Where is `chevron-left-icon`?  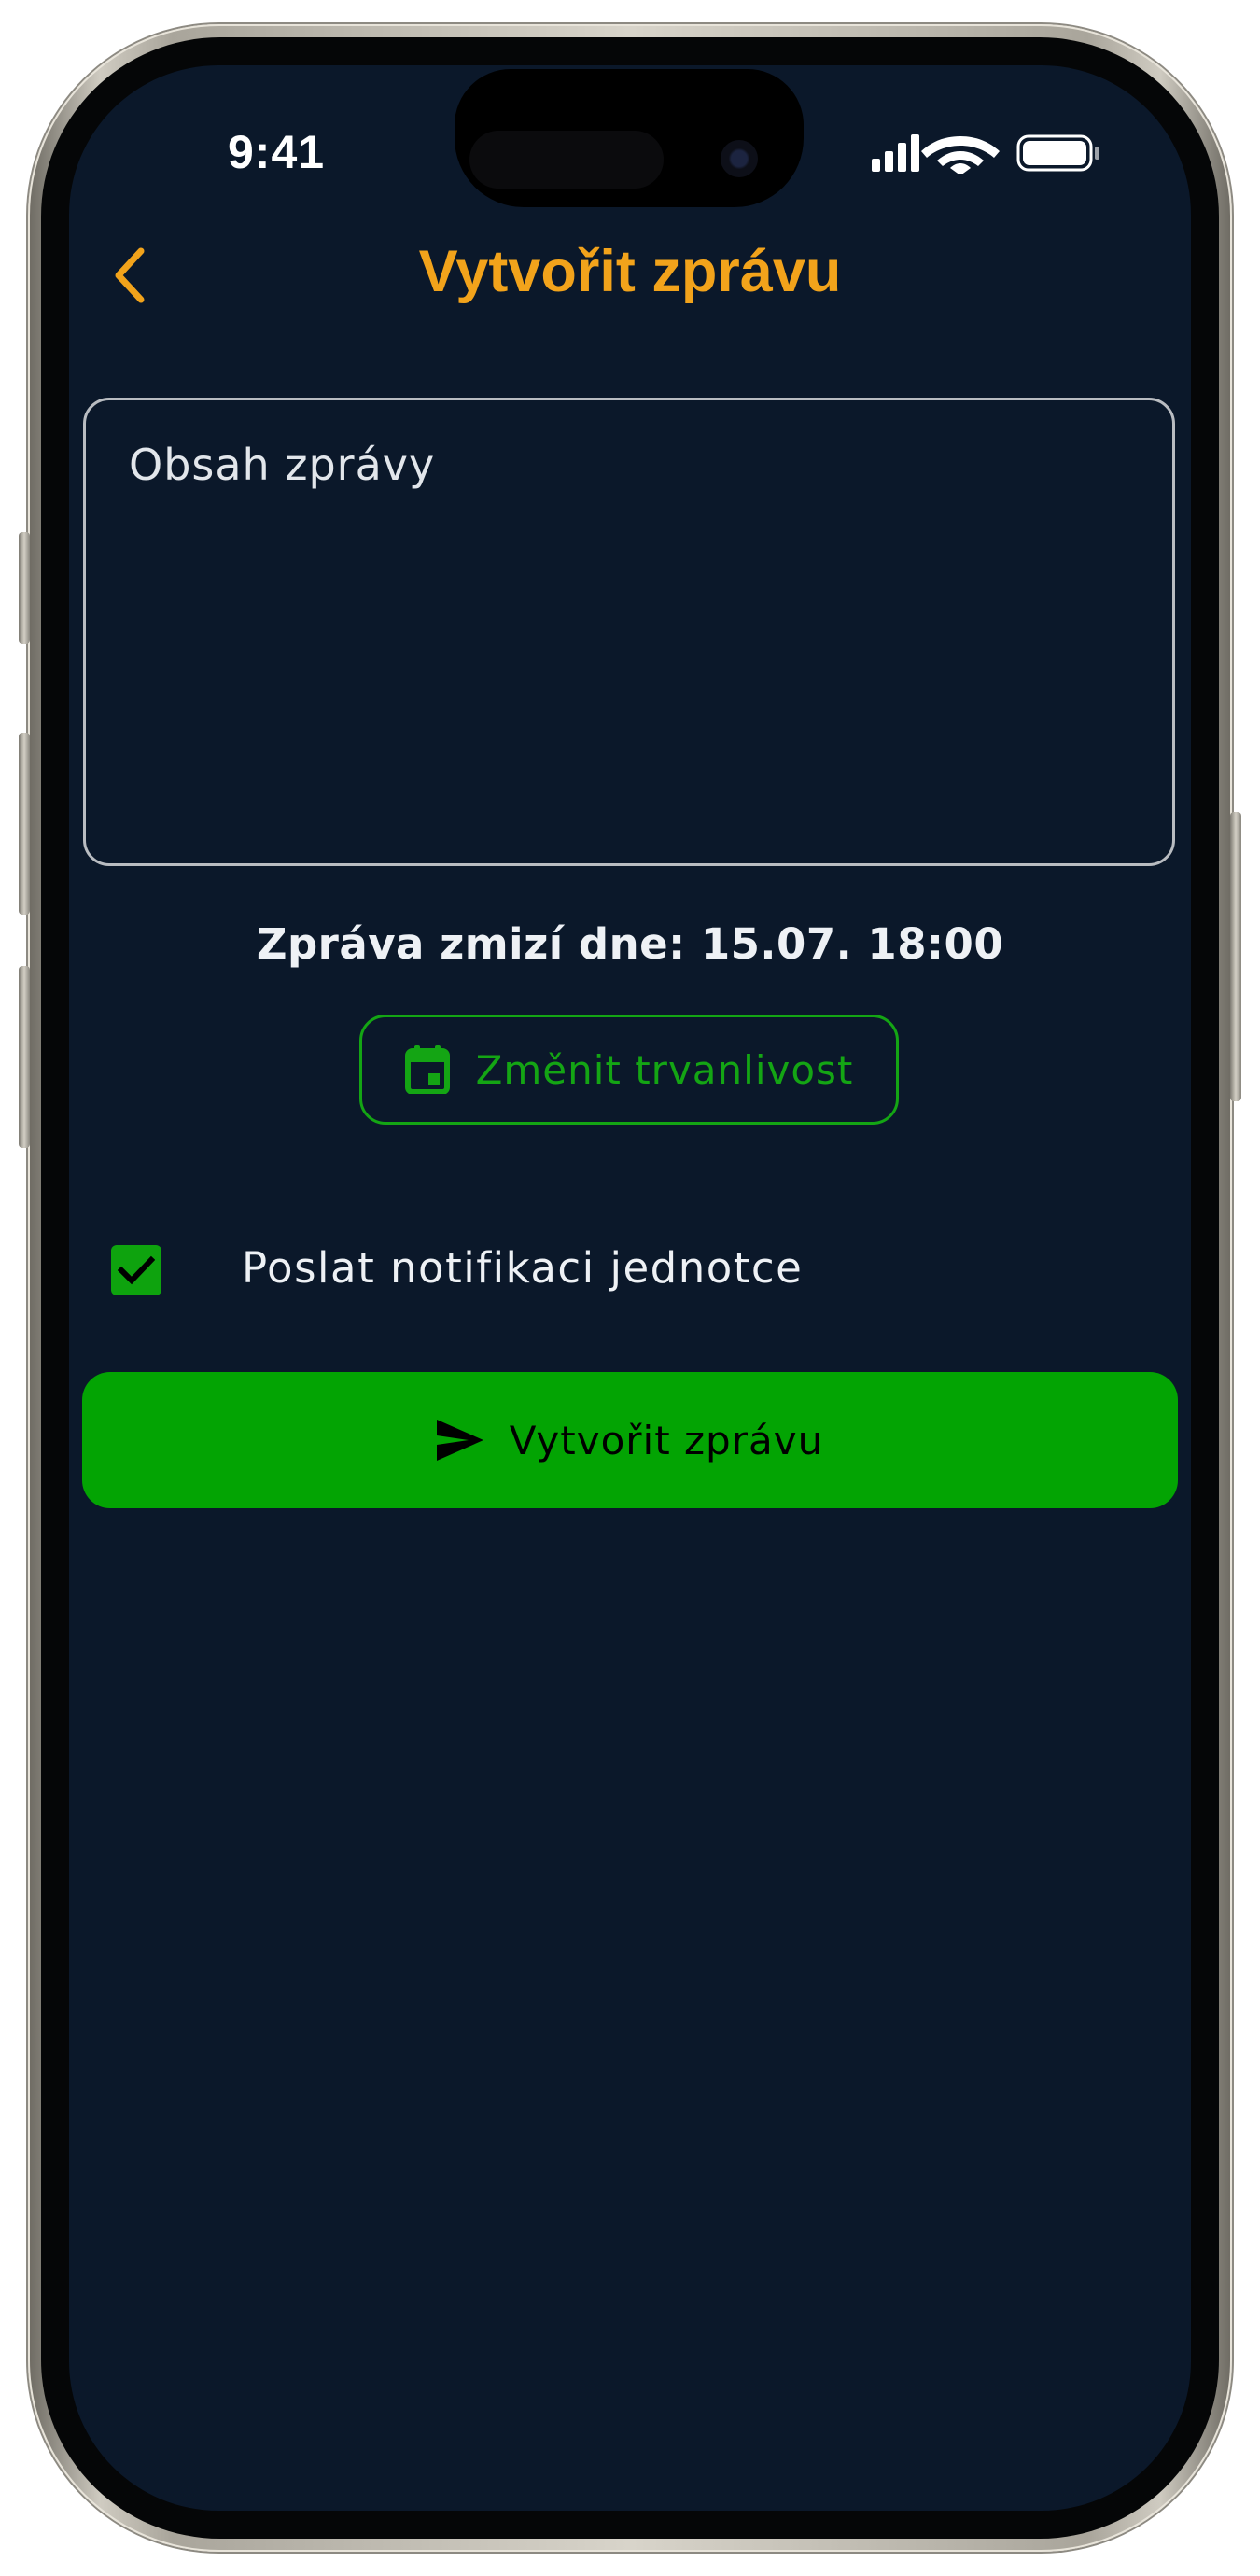 chevron-left-icon is located at coordinates (130, 275).